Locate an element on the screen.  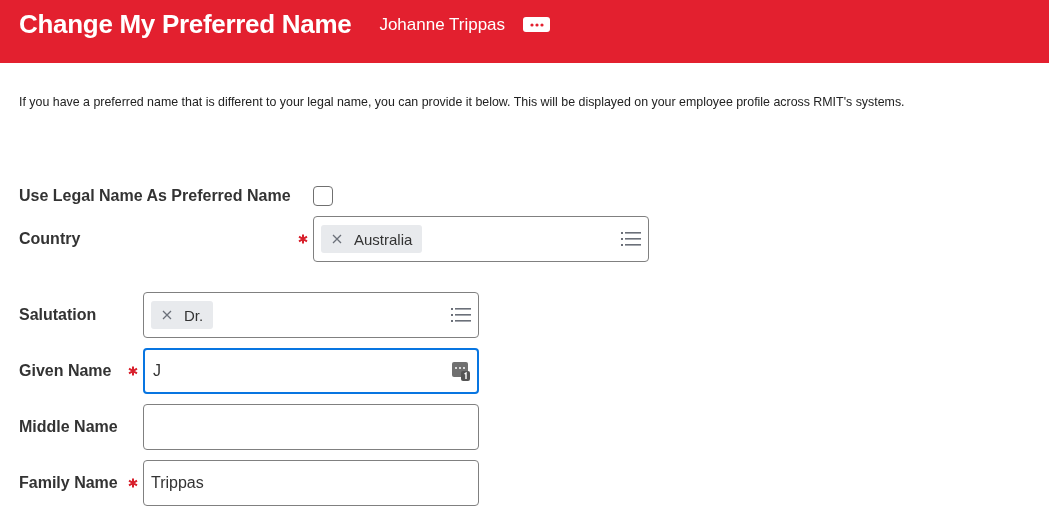
field-label: Given Name is located at coordinates (66, 371).